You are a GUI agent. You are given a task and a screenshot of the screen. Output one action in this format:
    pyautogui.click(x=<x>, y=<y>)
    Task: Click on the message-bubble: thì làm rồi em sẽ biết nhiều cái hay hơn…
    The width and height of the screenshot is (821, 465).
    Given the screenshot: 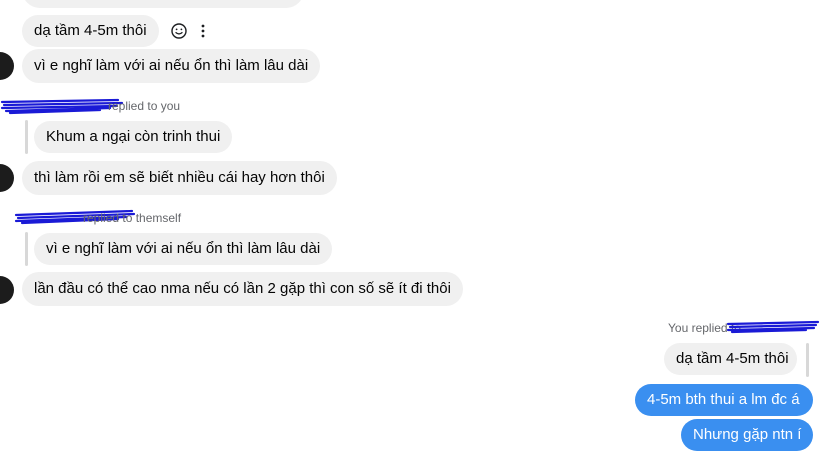 What is the action you would take?
    pyautogui.click(x=179, y=178)
    